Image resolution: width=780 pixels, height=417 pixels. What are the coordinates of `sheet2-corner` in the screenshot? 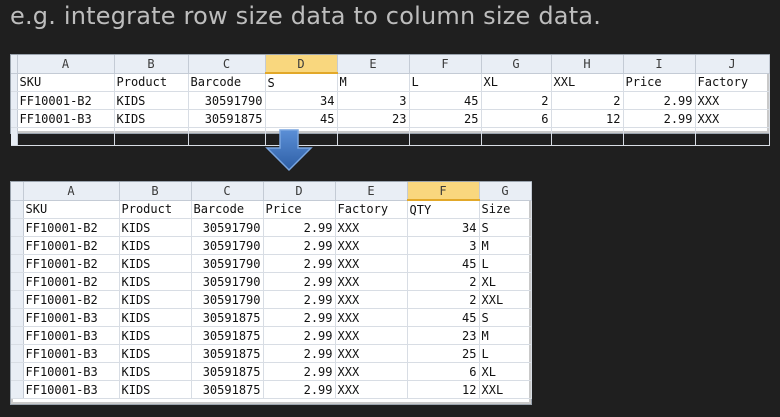 It's located at (17, 191).